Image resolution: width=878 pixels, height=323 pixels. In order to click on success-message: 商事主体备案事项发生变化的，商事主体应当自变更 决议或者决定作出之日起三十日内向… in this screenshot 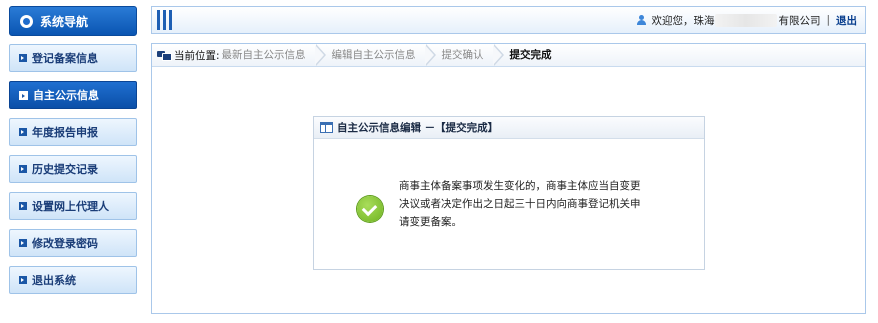, I will do `click(541, 204)`.